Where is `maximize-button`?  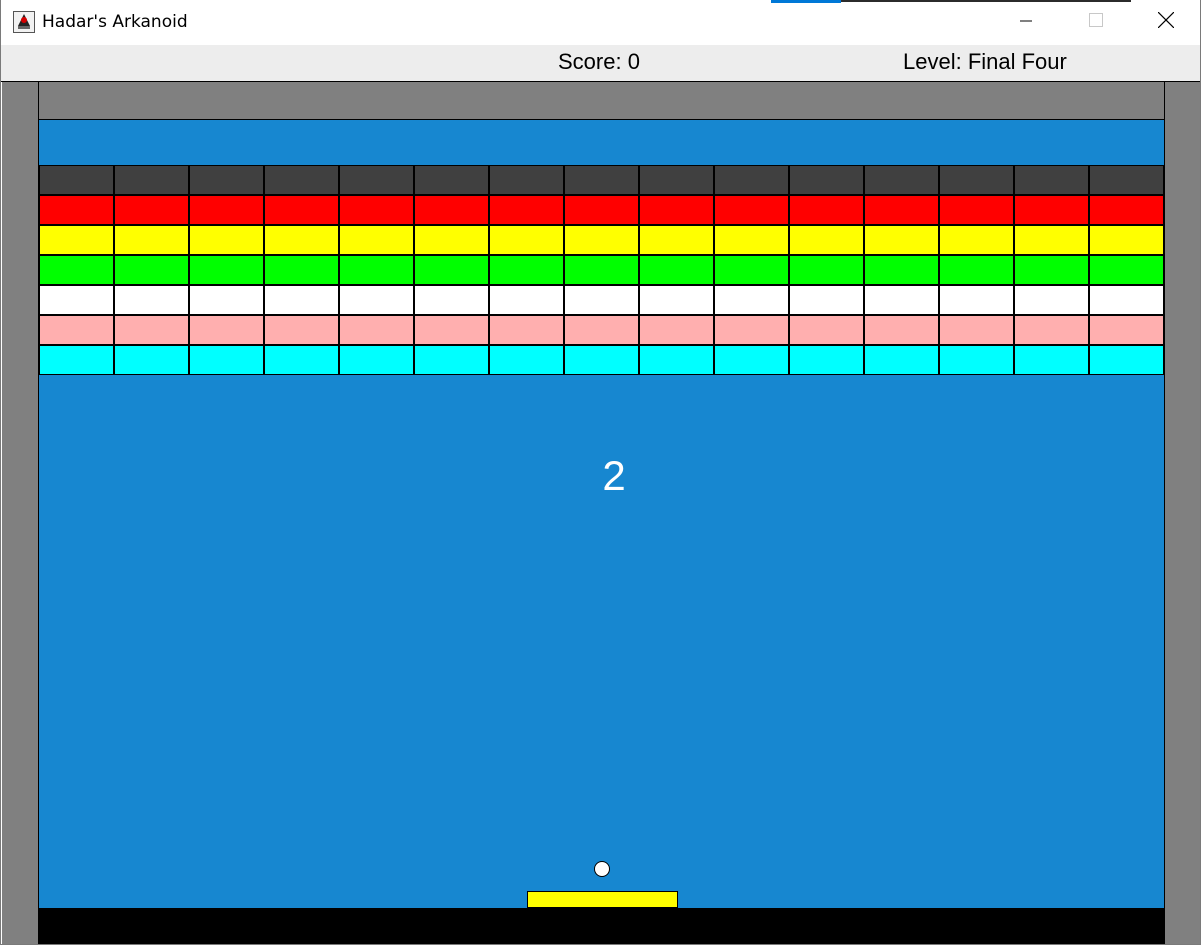 maximize-button is located at coordinates (1096, 22).